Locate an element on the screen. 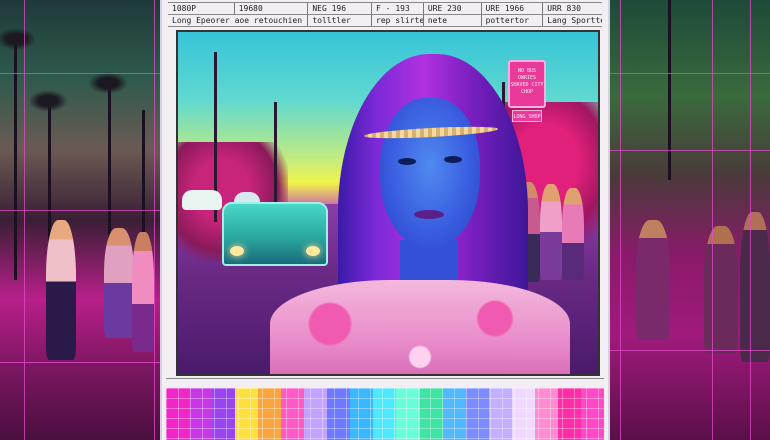  header-cell: URE 230 is located at coordinates (451, 8).